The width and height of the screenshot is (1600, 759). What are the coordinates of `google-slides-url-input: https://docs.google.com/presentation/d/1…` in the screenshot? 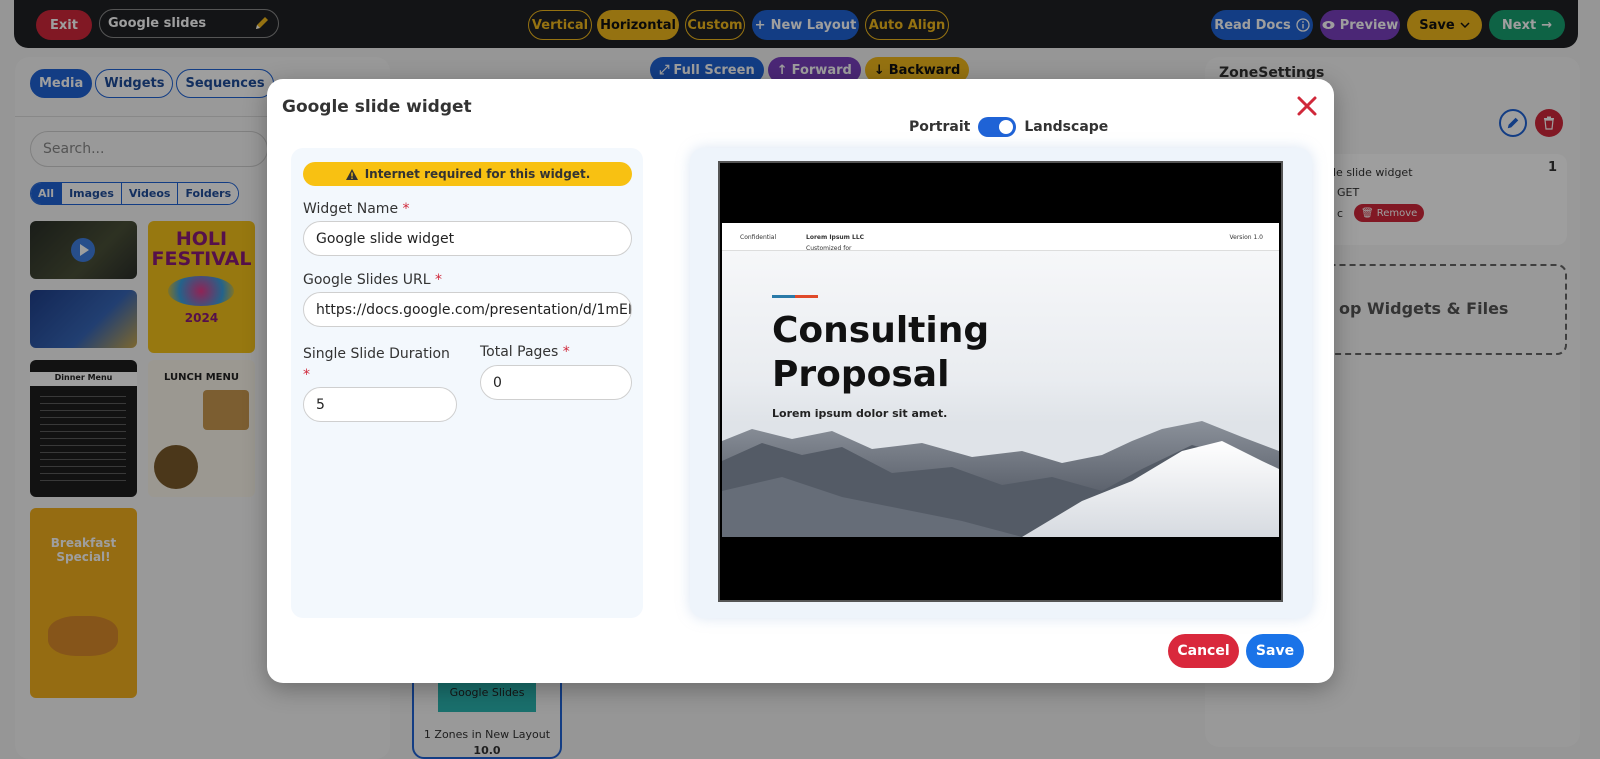 It's located at (467, 309).